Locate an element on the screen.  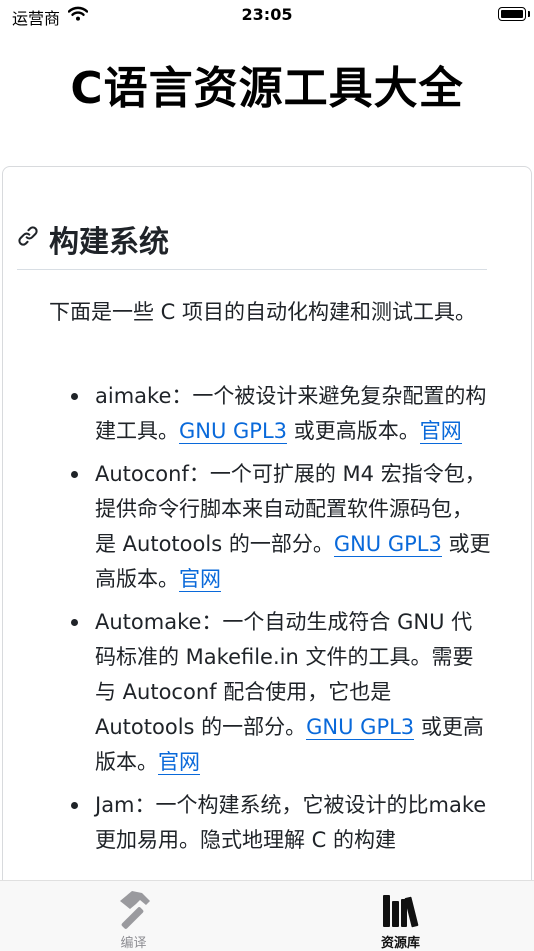
tab-library: 资源库 is located at coordinates (400, 916).